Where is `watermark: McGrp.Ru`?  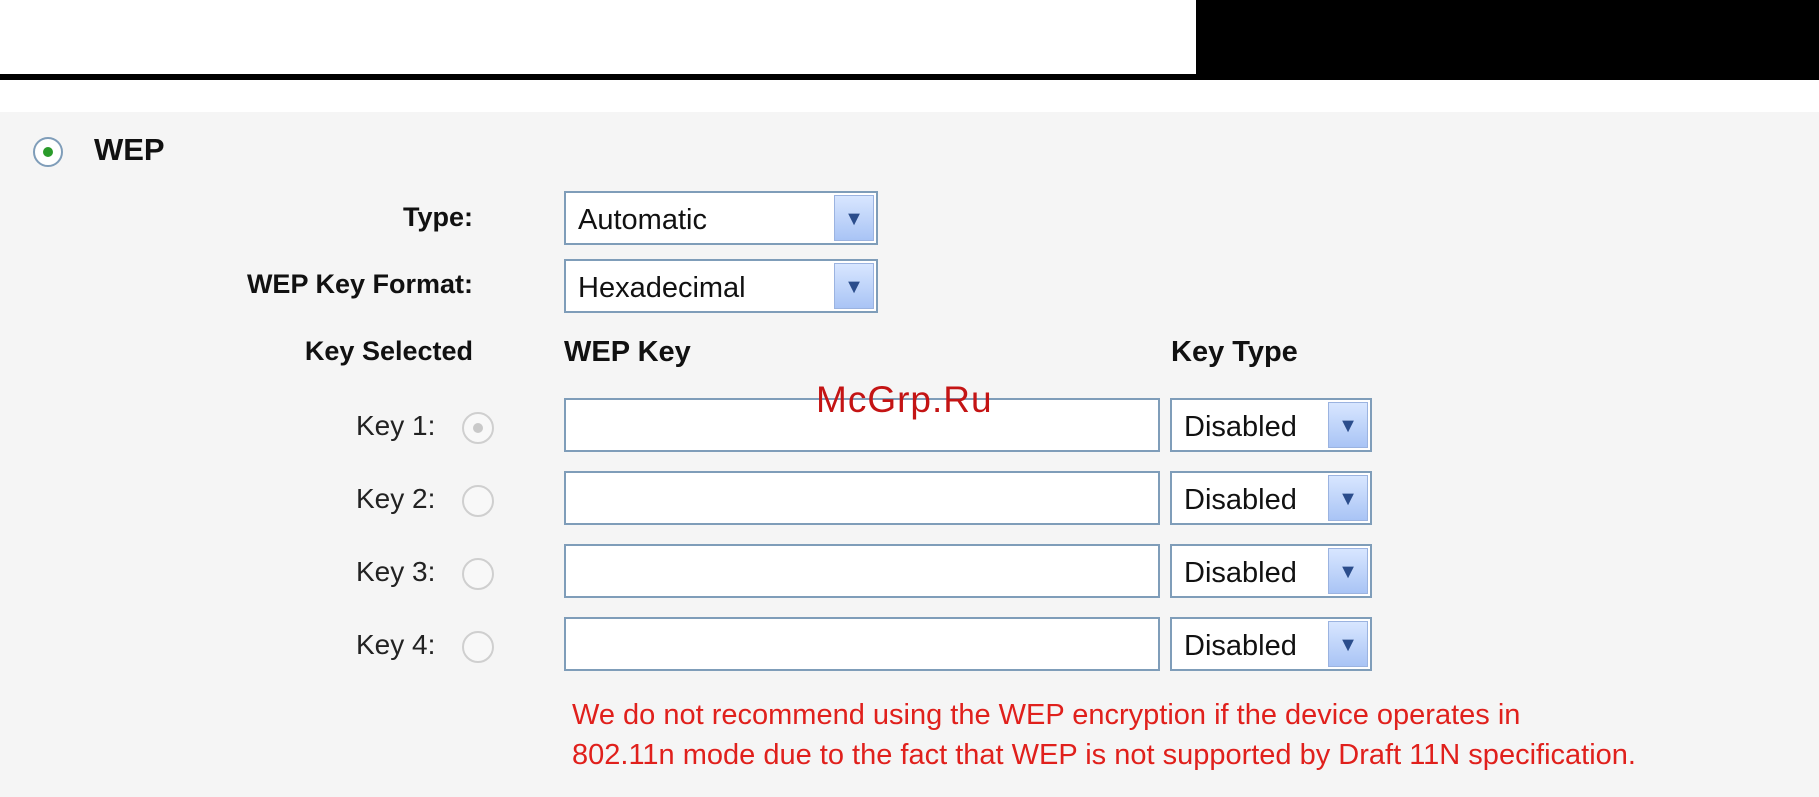 watermark: McGrp.Ru is located at coordinates (904, 399).